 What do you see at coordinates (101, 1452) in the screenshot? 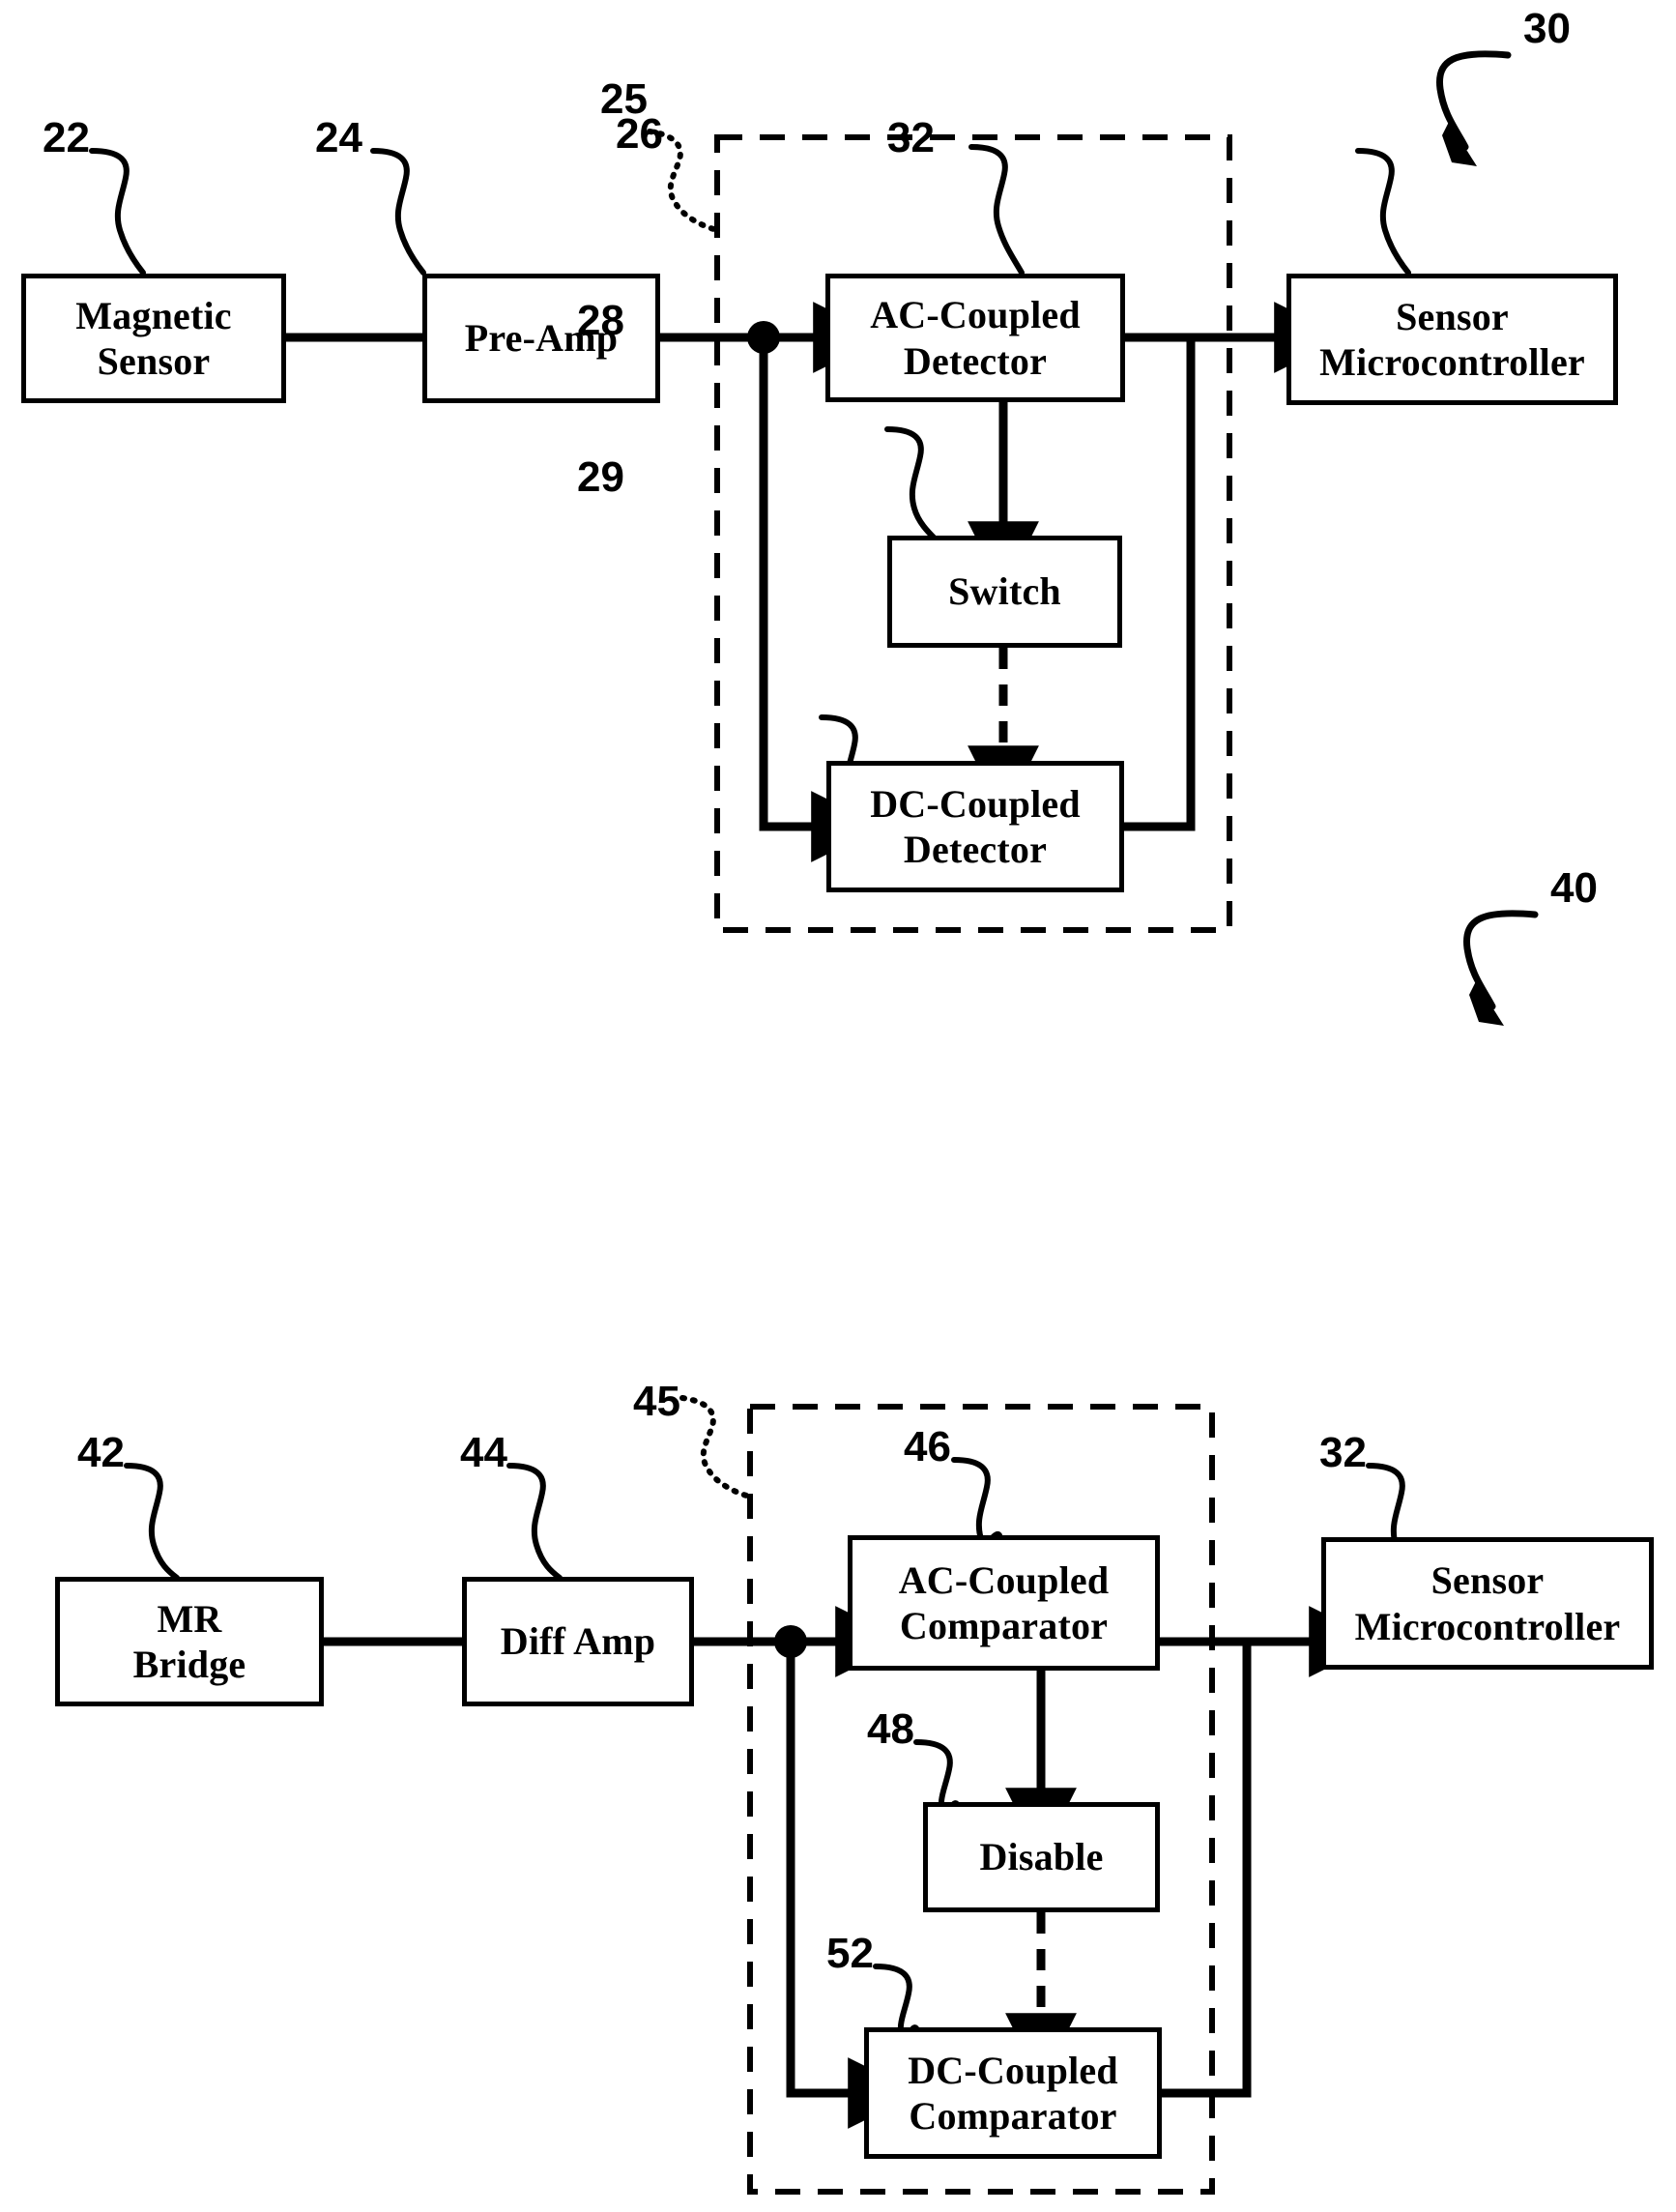
I see `ref-numeral-42: 42` at bounding box center [101, 1452].